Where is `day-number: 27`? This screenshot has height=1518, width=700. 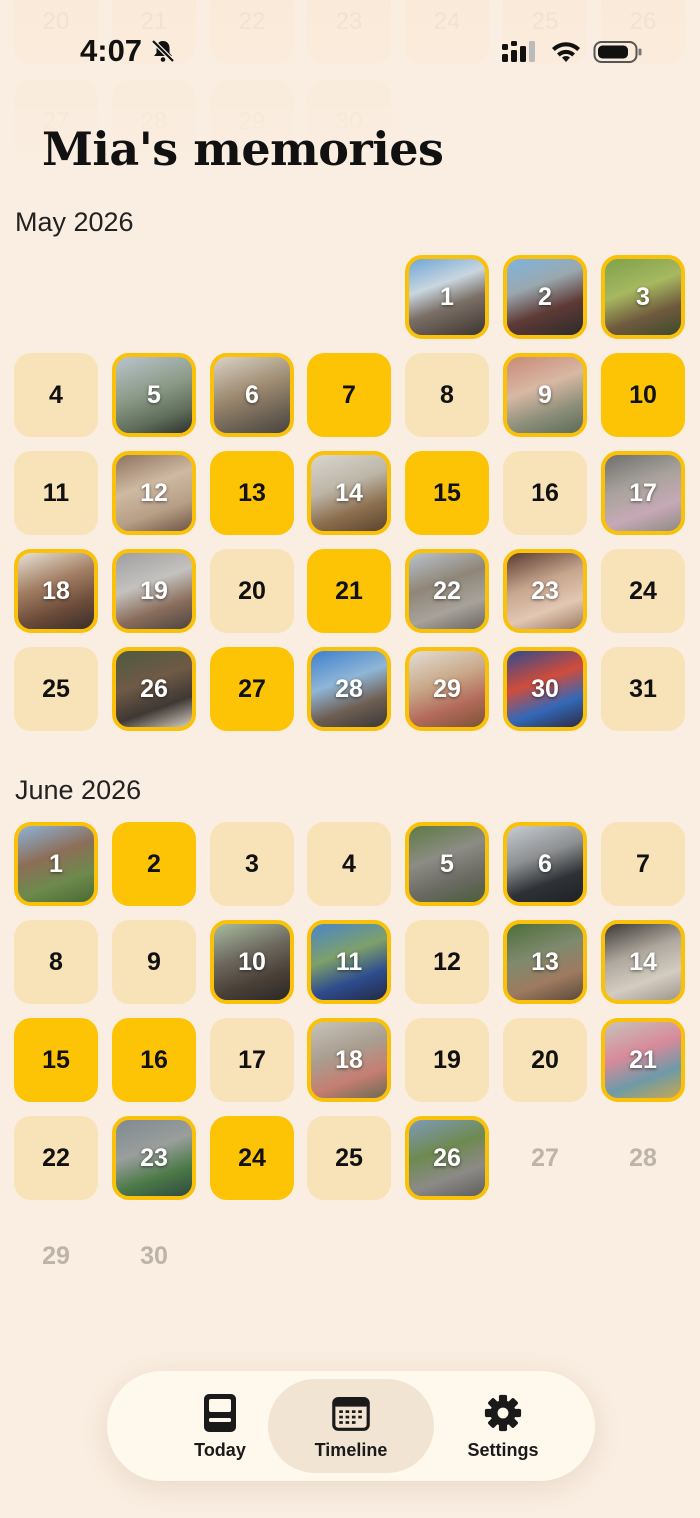
day-number: 27 is located at coordinates (252, 688).